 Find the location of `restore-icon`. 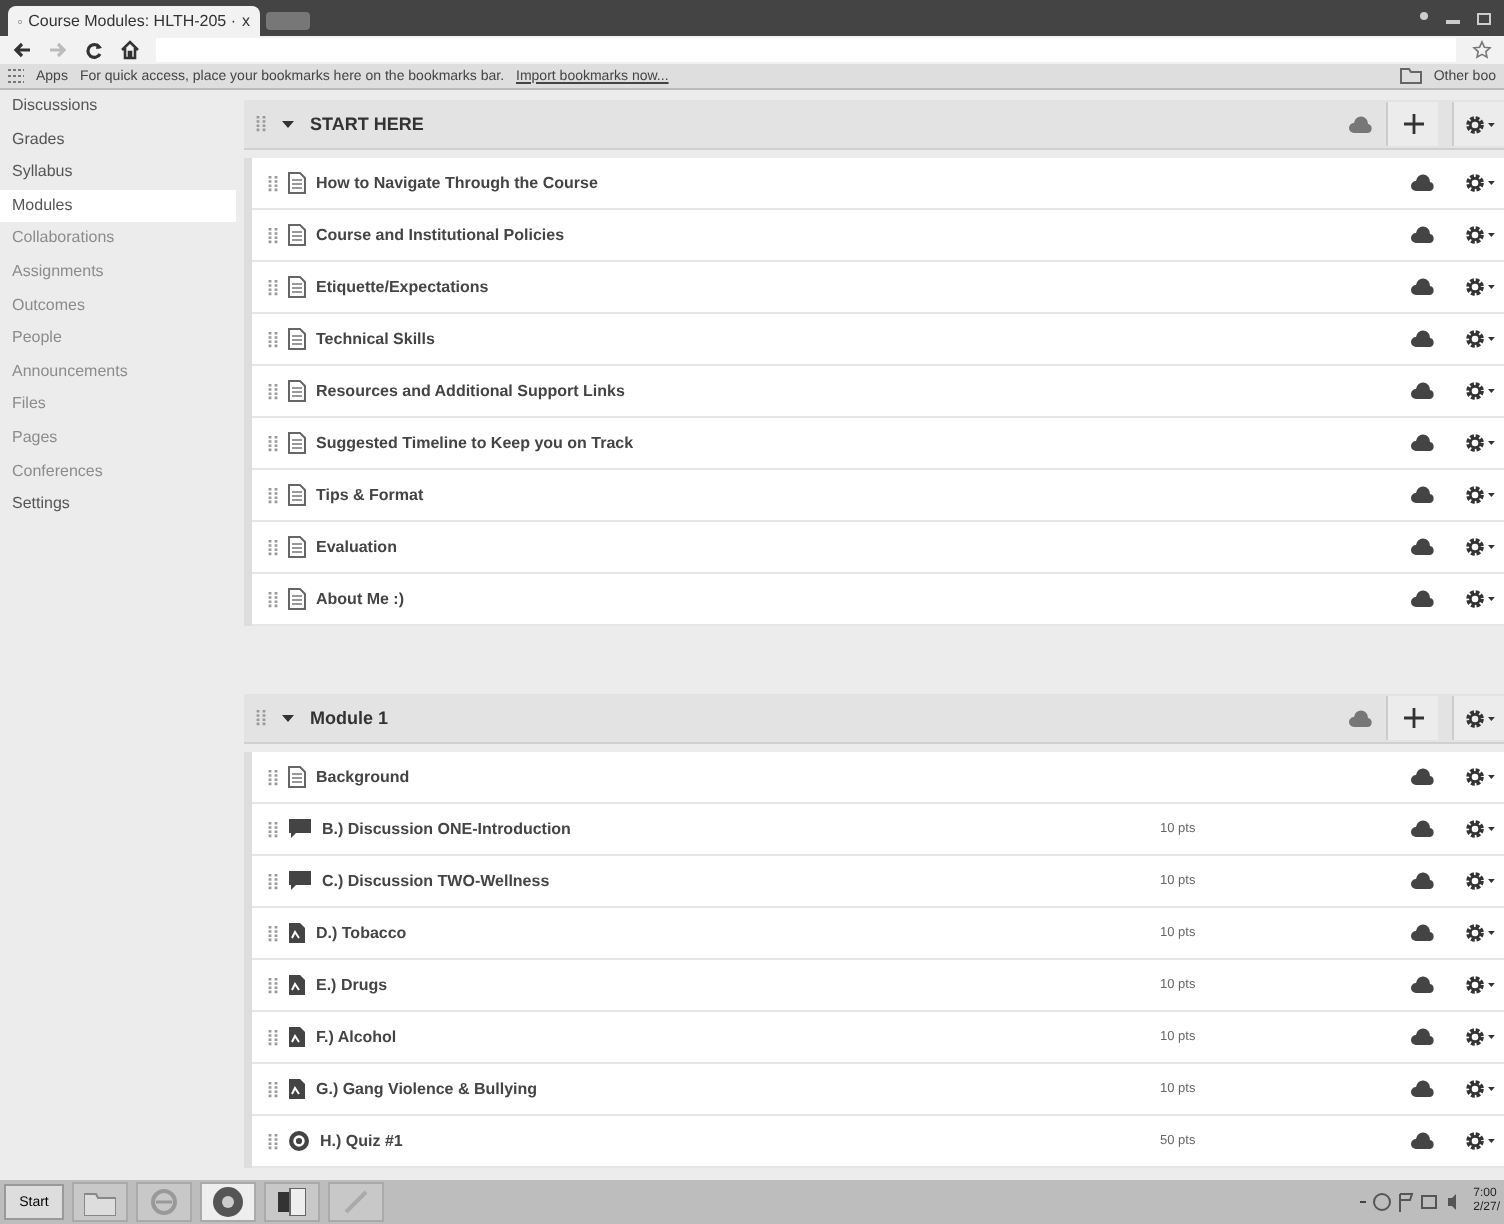

restore-icon is located at coordinates (1486, 18).